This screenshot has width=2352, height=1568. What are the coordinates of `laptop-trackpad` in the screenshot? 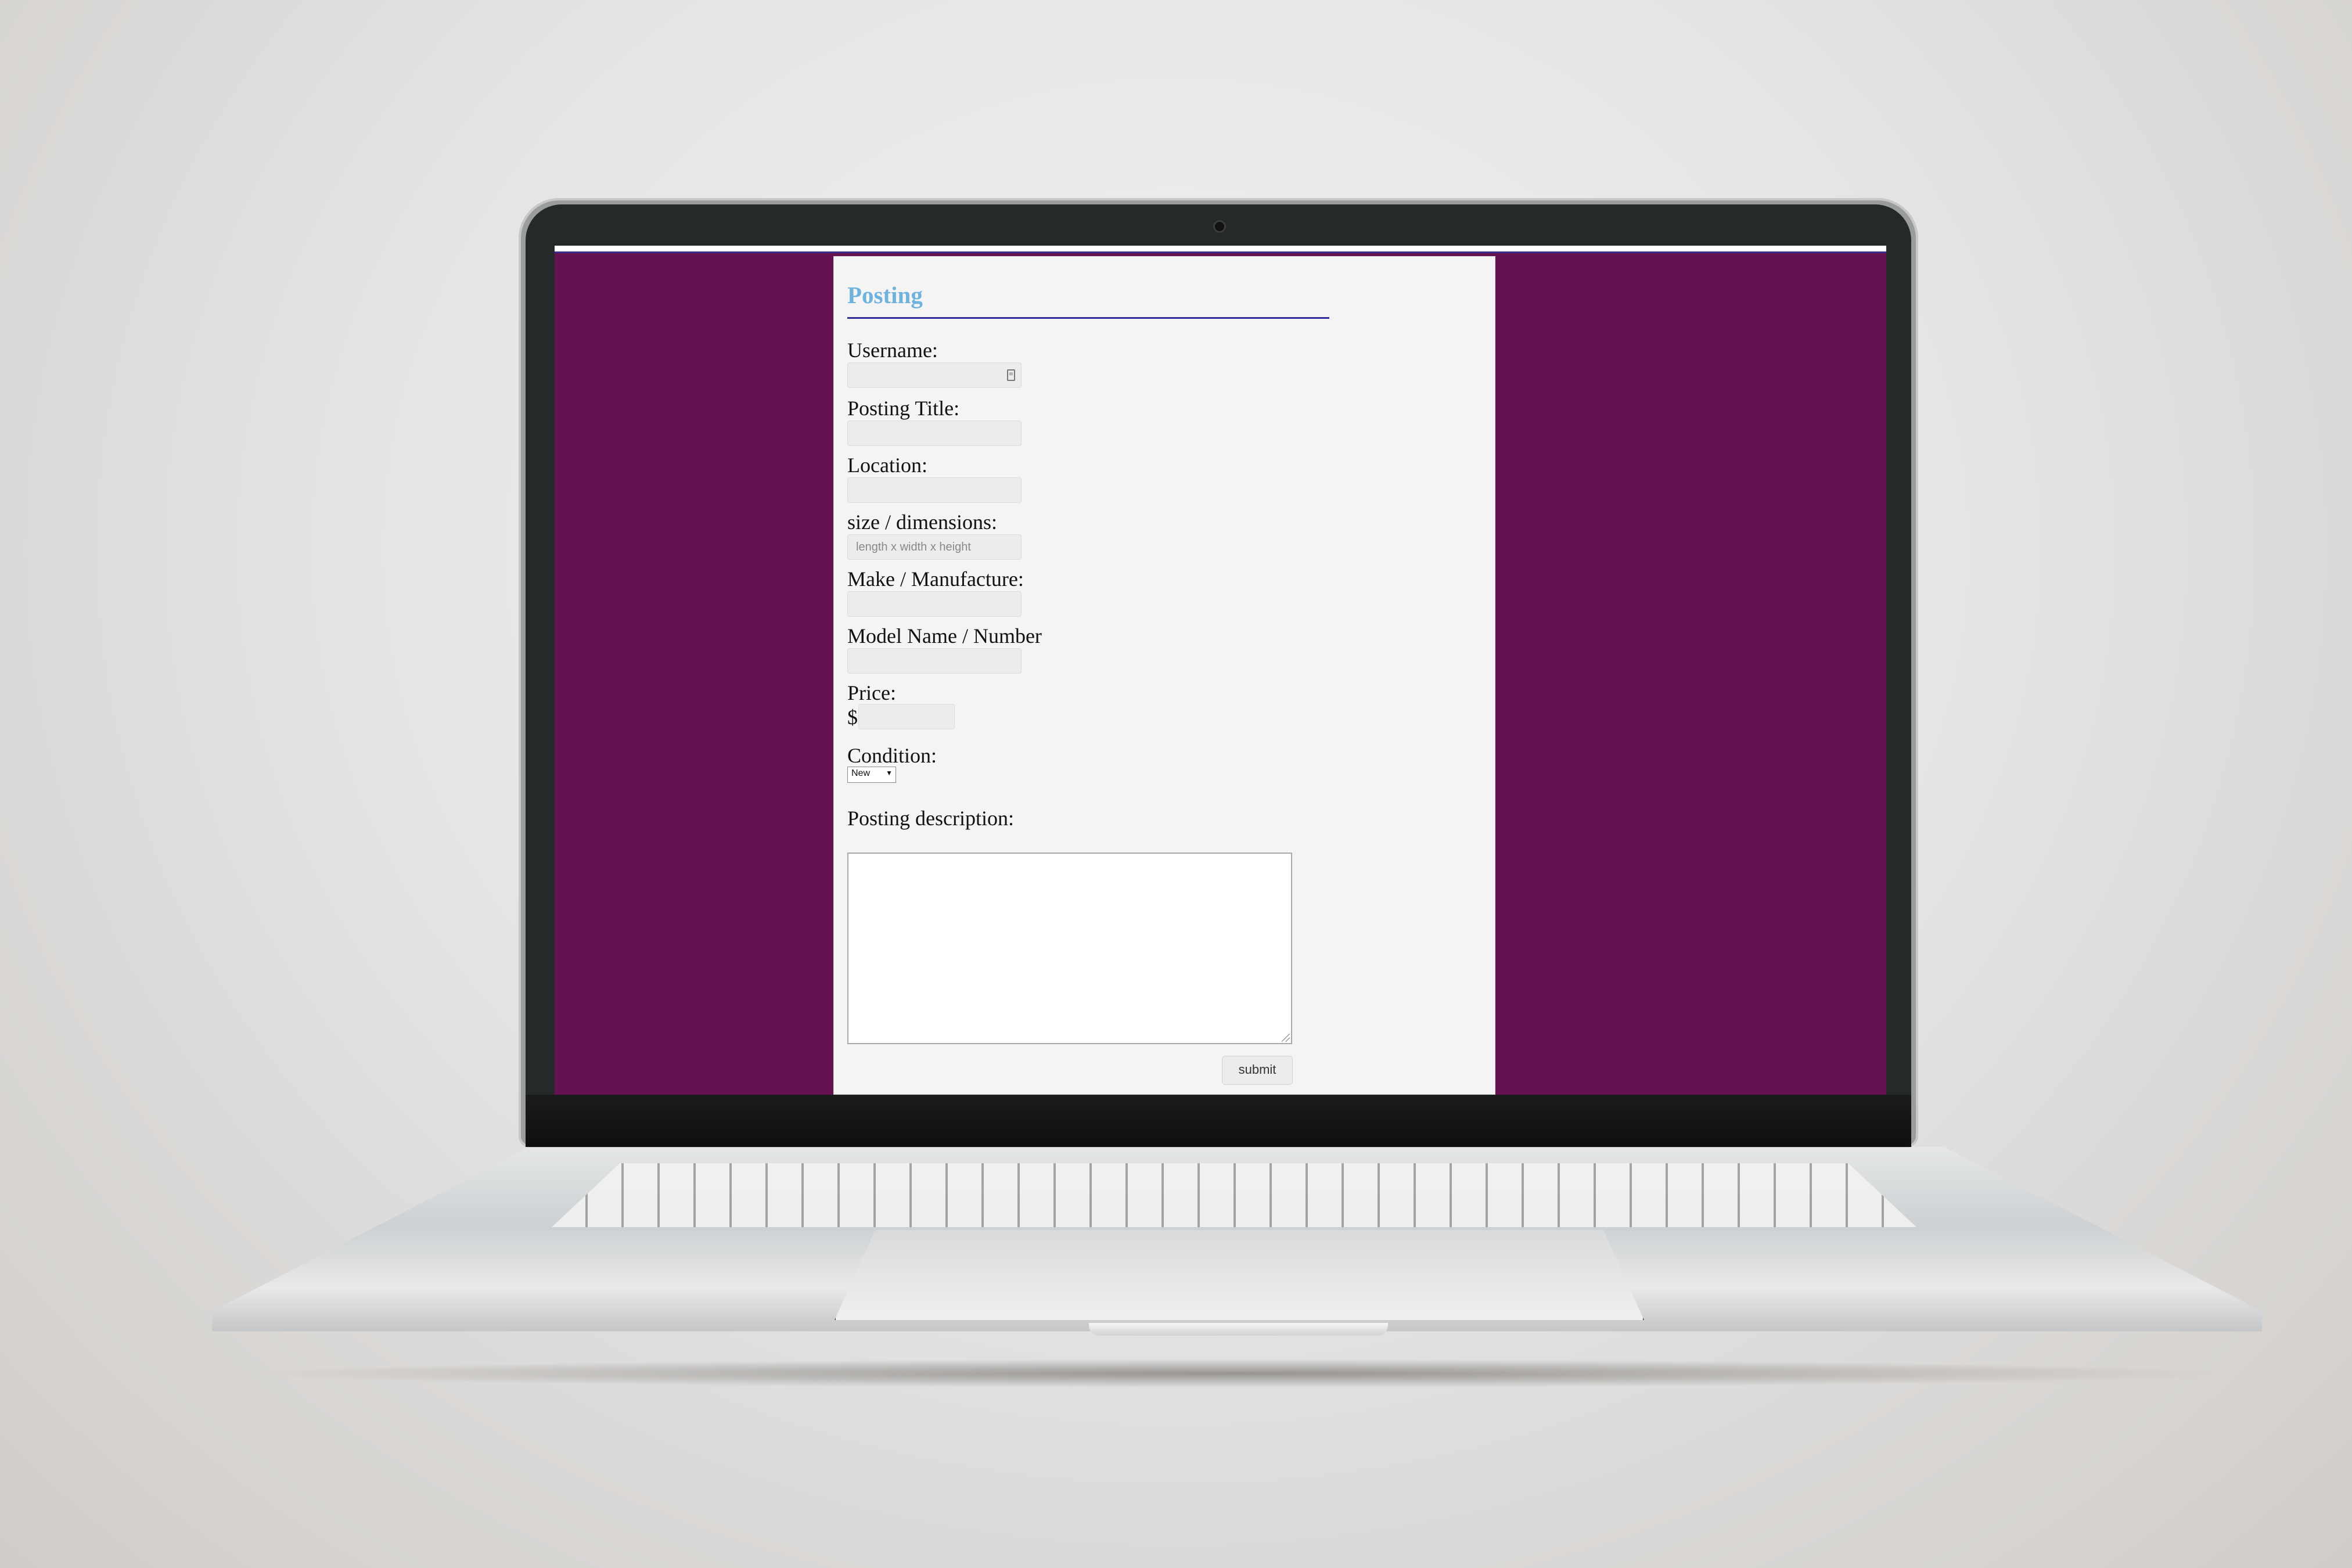 It's located at (1239, 1275).